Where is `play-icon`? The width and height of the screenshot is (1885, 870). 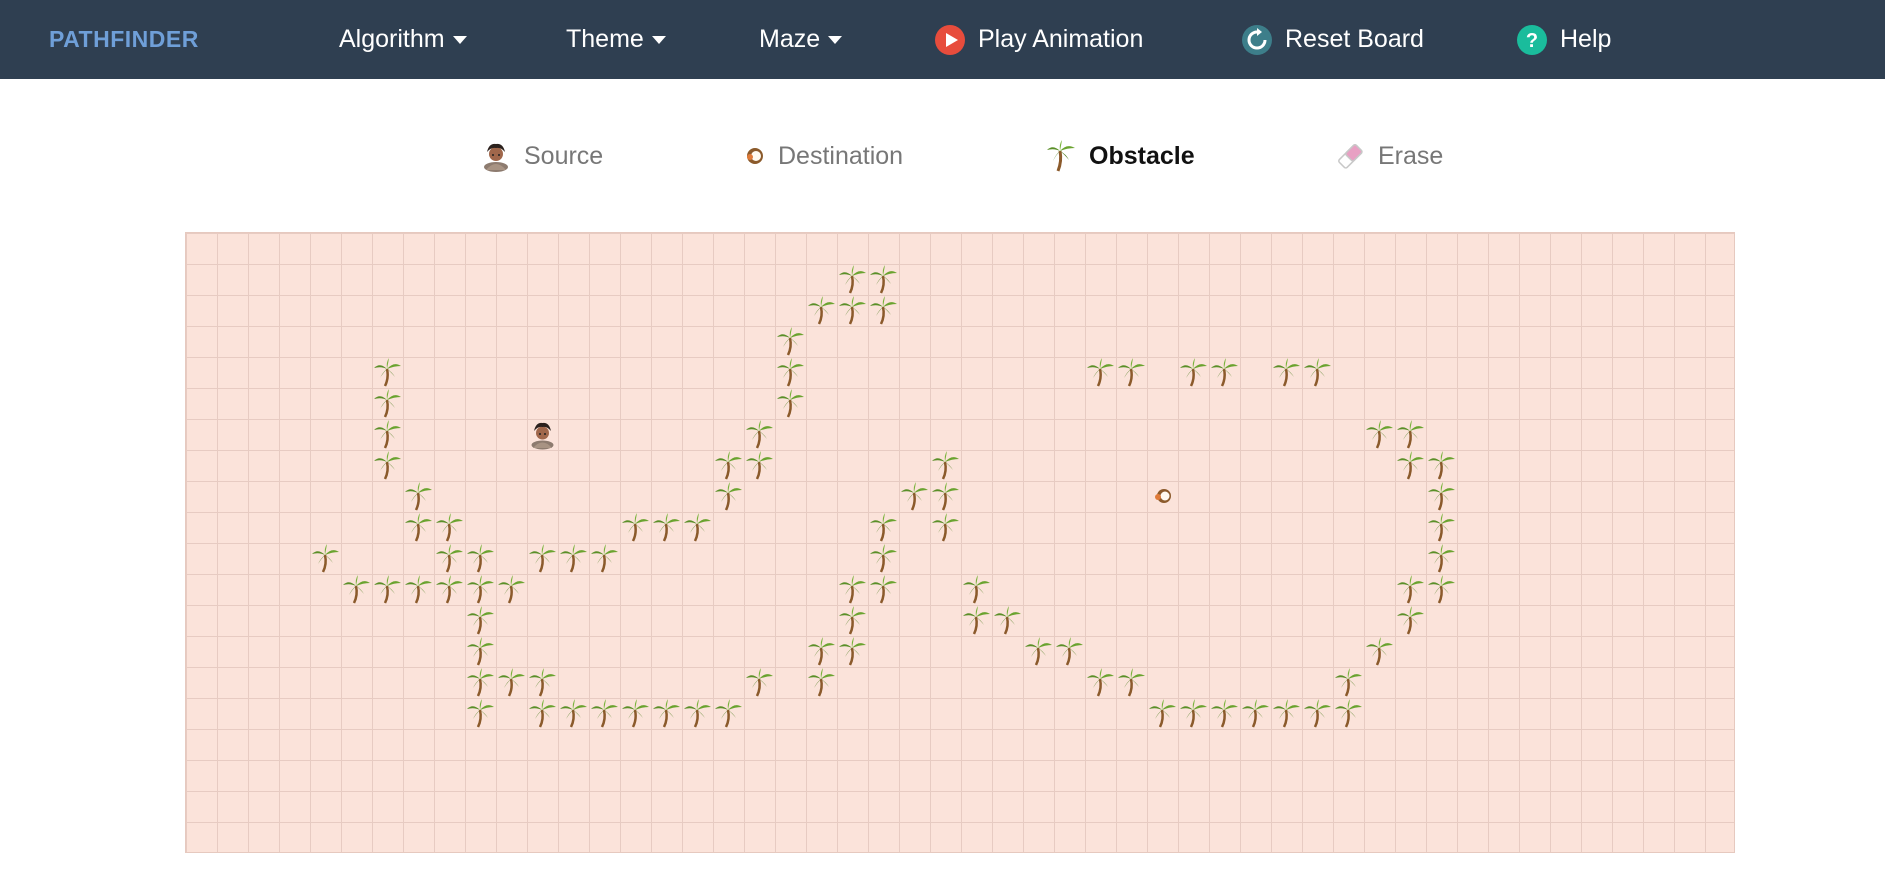 play-icon is located at coordinates (950, 39).